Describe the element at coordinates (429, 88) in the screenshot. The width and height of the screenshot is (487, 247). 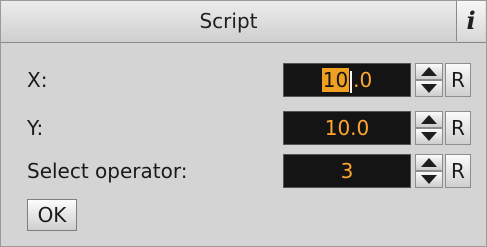
I see `x-decrement-arrow-icon` at that location.